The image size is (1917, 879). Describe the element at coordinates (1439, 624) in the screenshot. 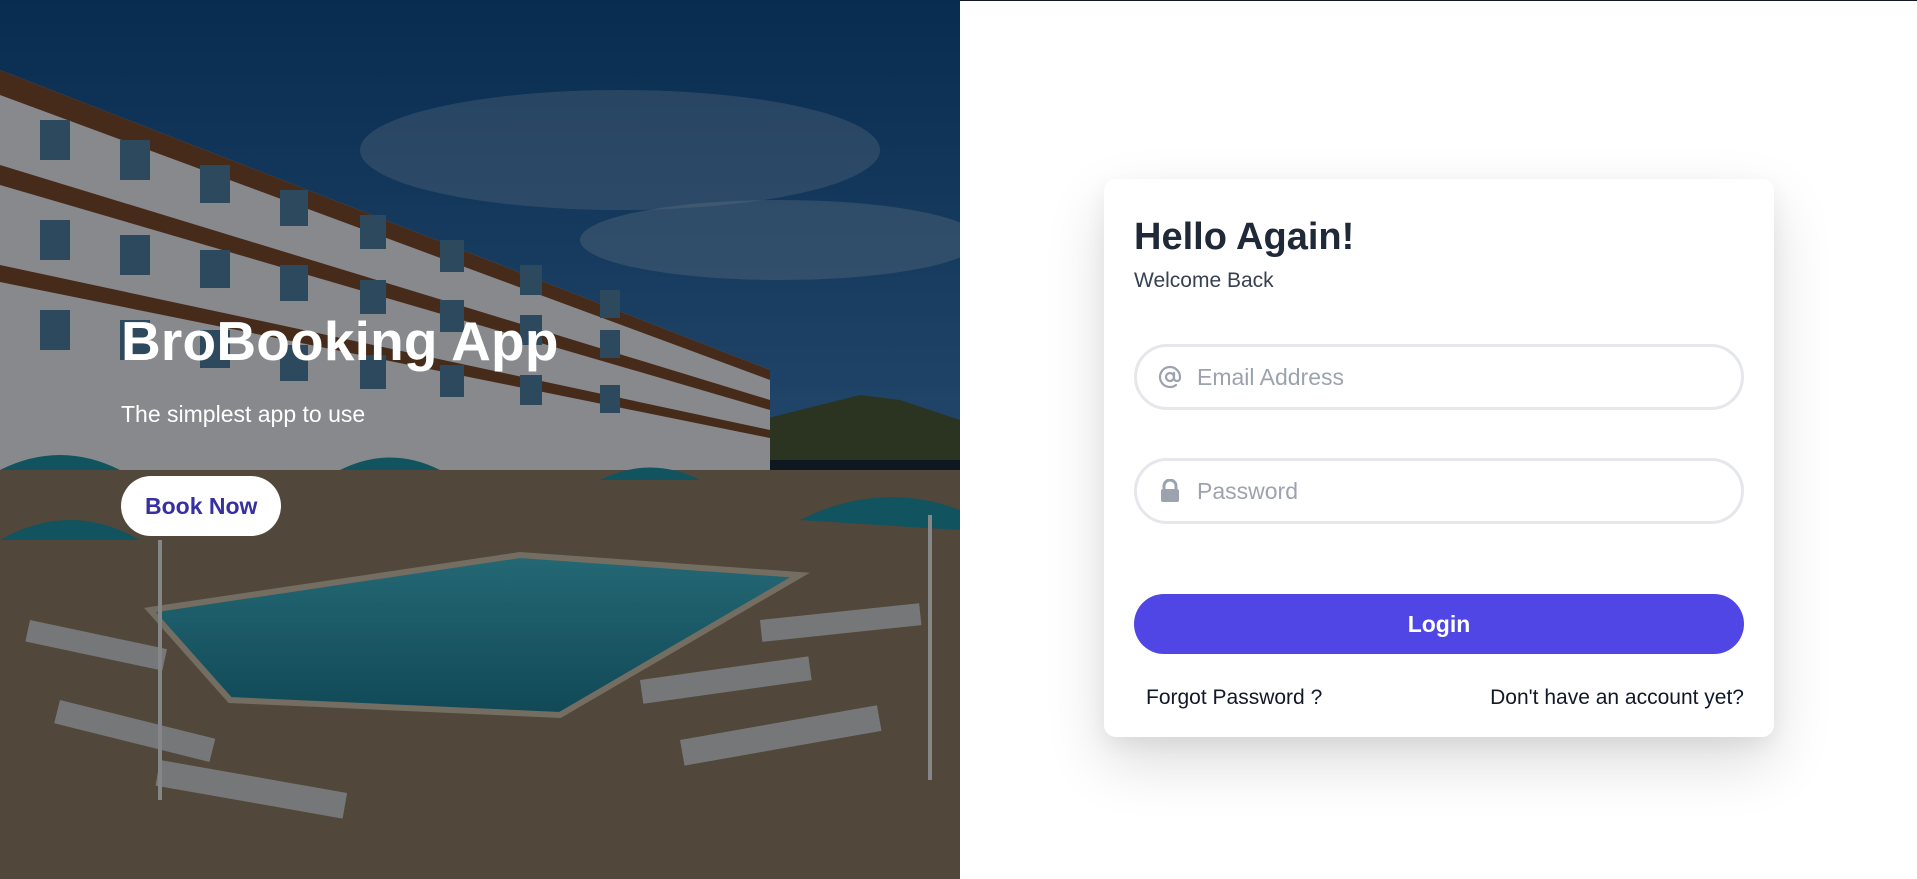

I see `login-button: Login` at that location.